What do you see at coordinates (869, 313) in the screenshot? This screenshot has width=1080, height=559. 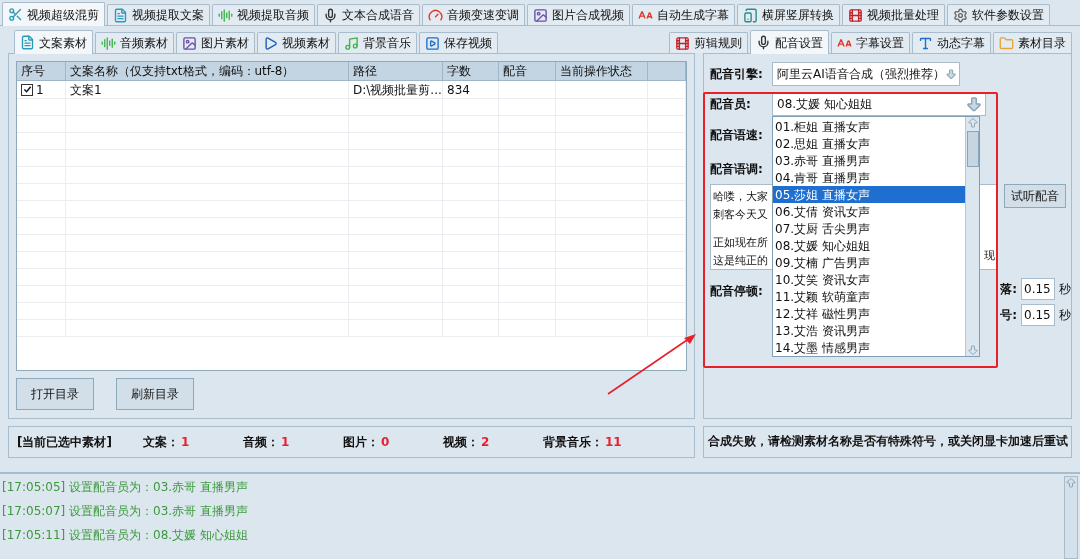 I see `voice-option: 12.艾祥 磁性男声` at bounding box center [869, 313].